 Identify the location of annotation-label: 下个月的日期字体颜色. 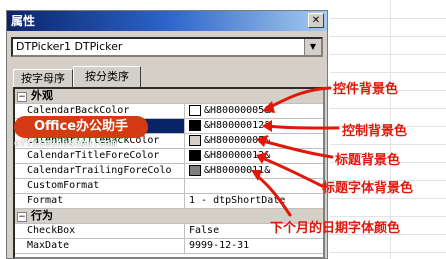
(335, 228).